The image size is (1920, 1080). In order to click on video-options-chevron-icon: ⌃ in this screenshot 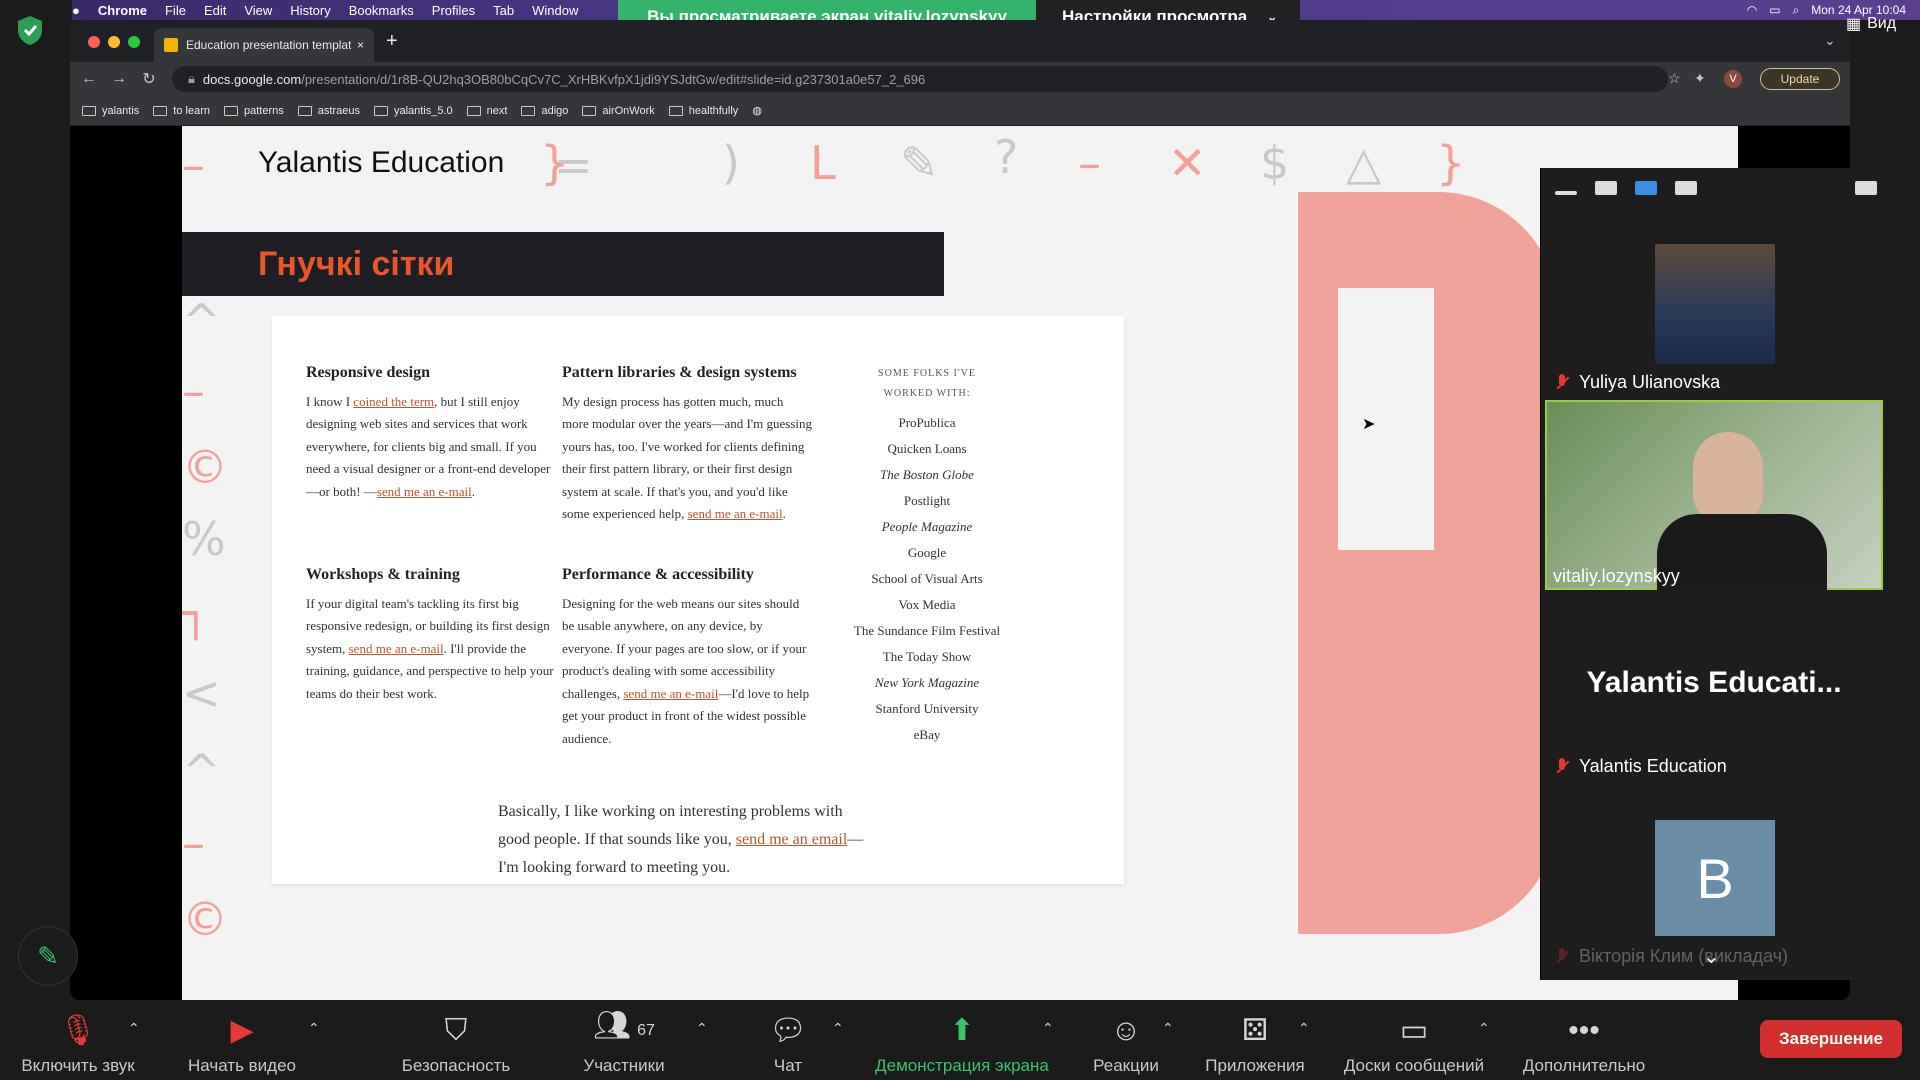, I will do `click(314, 1028)`.